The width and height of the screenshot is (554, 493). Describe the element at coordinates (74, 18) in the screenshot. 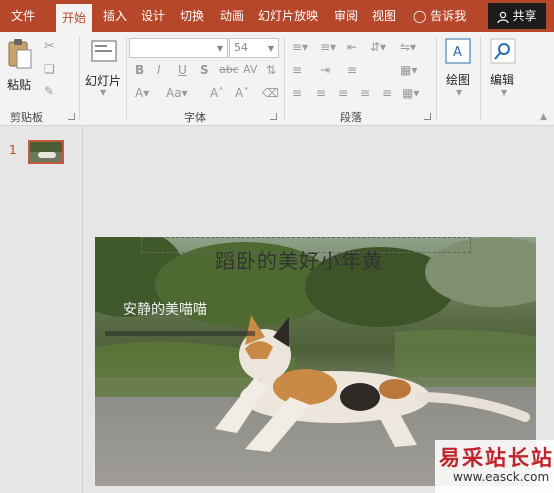

I see `tab-home: 开始` at that location.